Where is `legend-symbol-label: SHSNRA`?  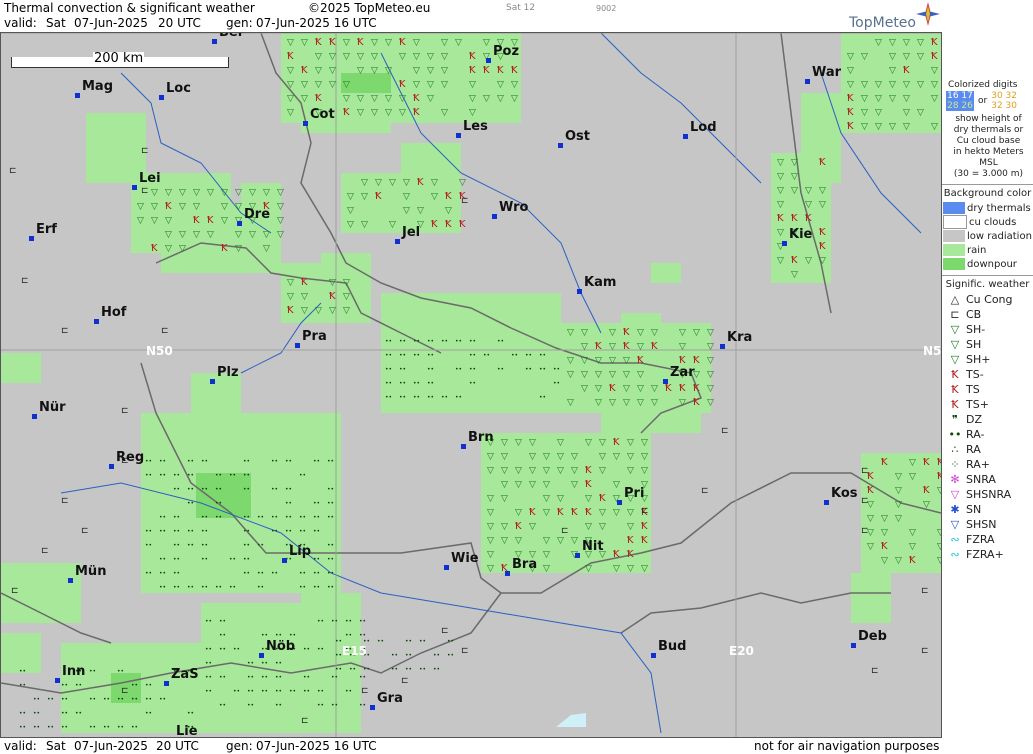 legend-symbol-label: SHSNRA is located at coordinates (989, 494).